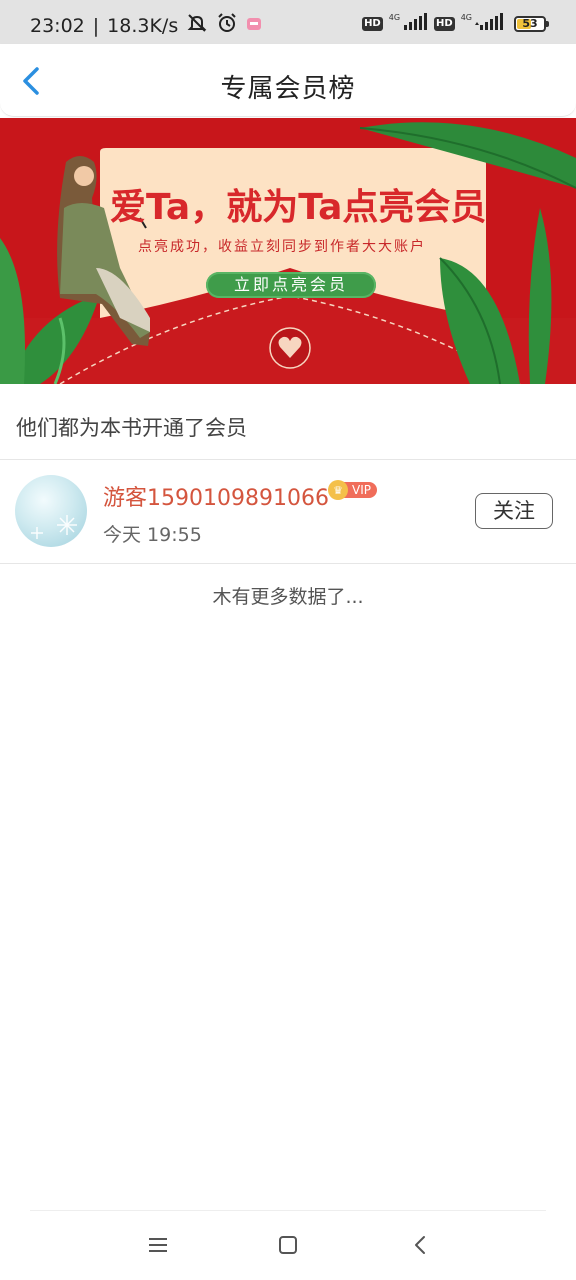 This screenshot has height=1280, width=576. I want to click on status-bar: 23:02 | 18.3K/s HD 4G HD 4G 53, so click(288, 22).